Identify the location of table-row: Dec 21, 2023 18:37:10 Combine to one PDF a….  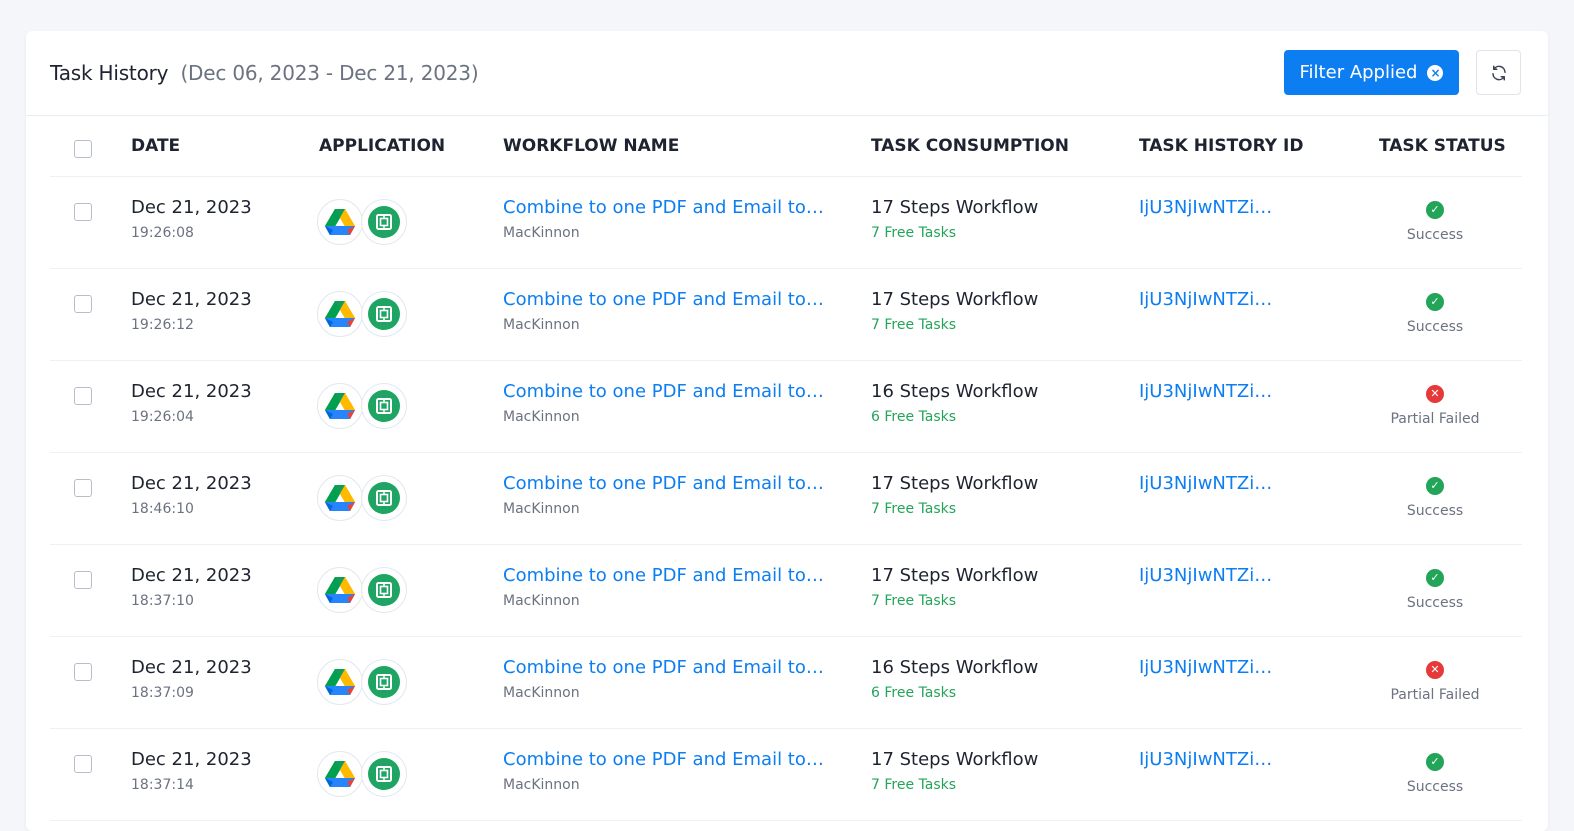
(786, 591).